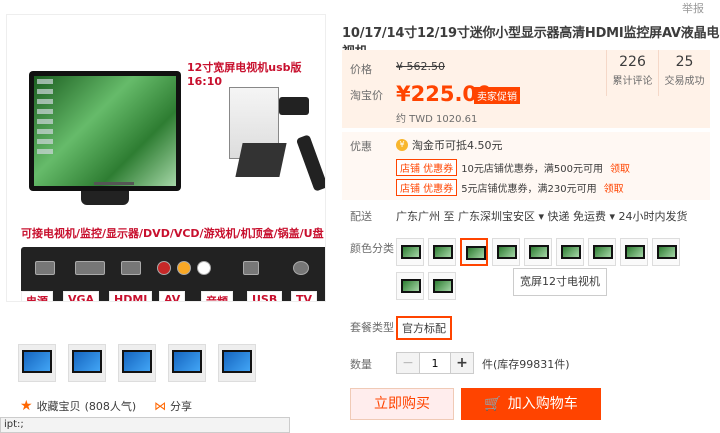  I want to click on color-option-label: 宽屏12寸电视机, so click(560, 282).